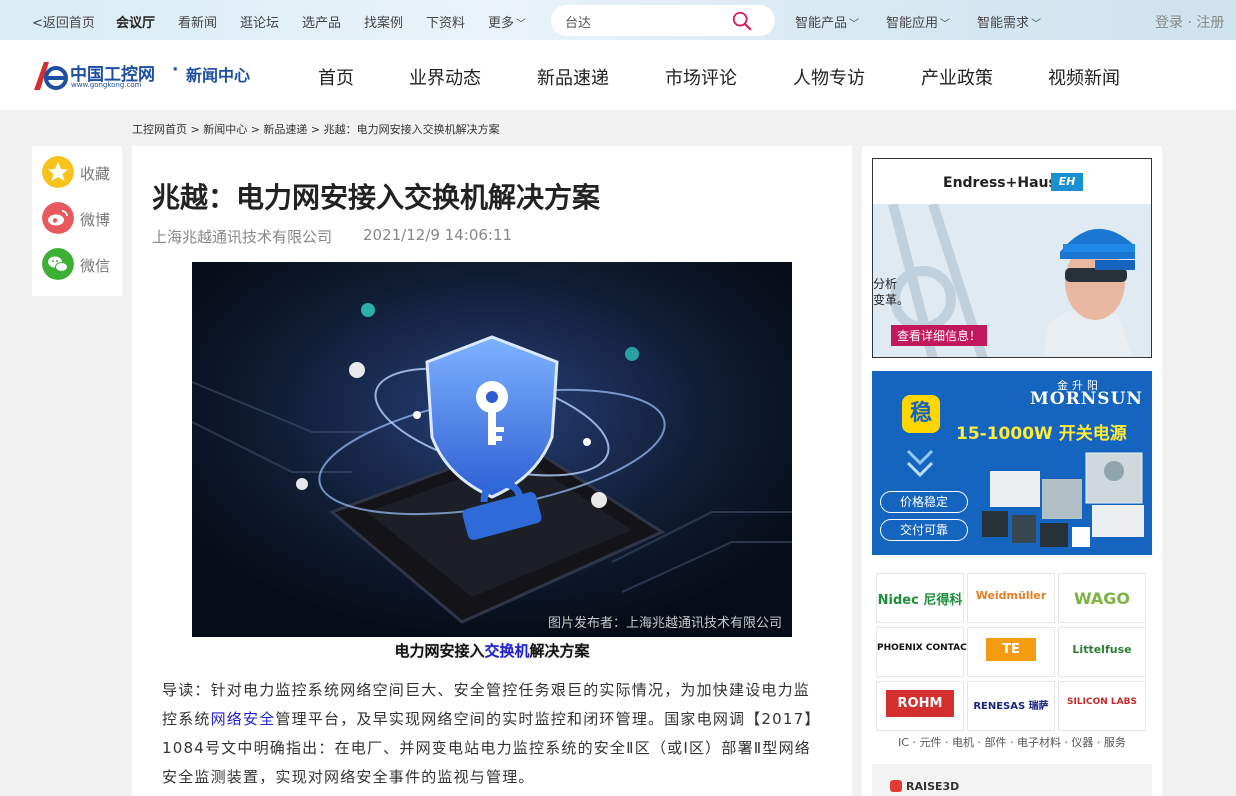  Describe the element at coordinates (1189, 22) in the screenshot. I see `login-register-link: 登录 · 注册` at that location.